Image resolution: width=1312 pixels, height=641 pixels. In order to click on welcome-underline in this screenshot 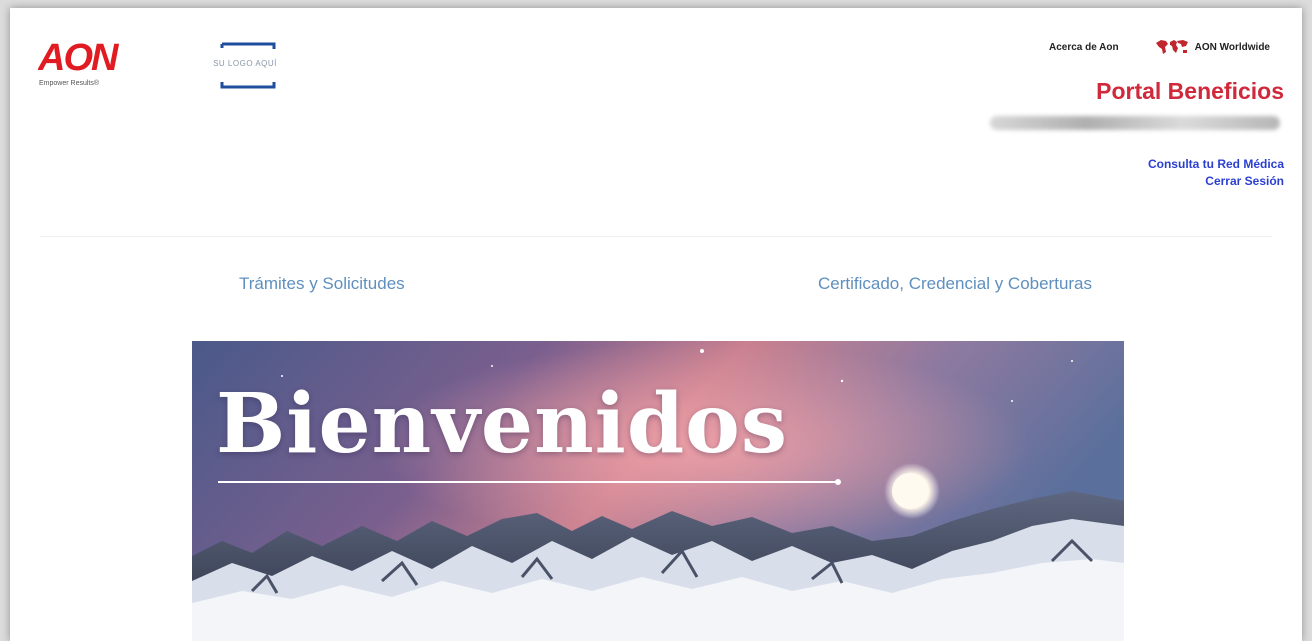, I will do `click(529, 482)`.